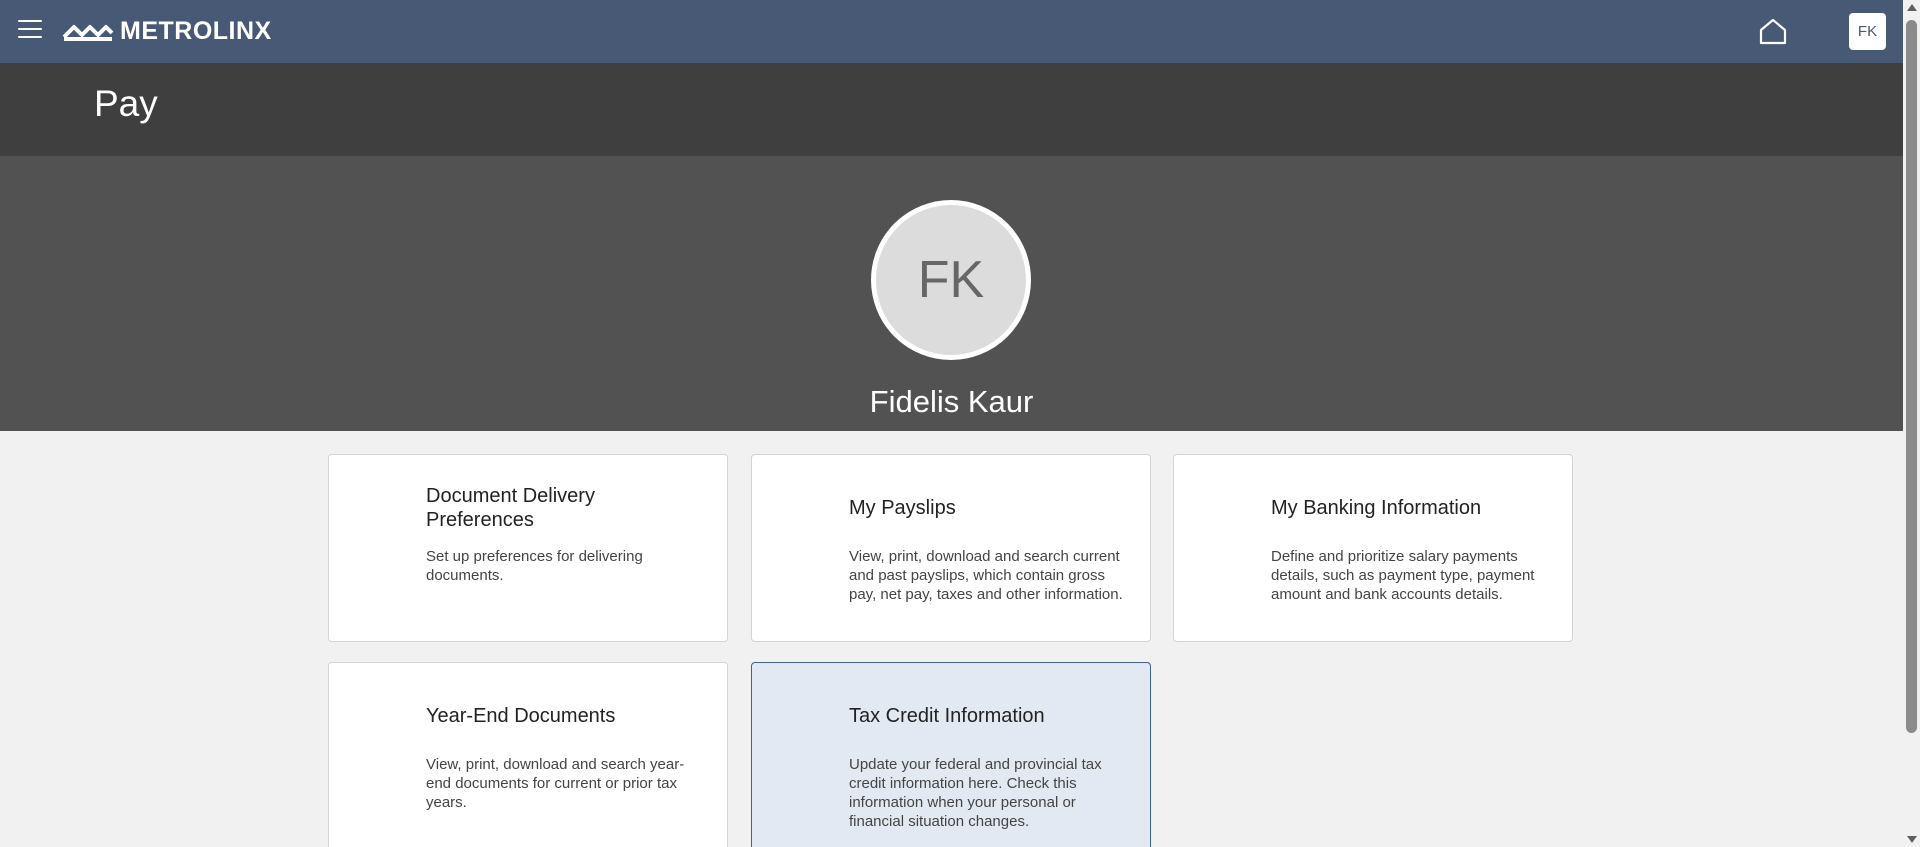 Image resolution: width=1920 pixels, height=847 pixels. Describe the element at coordinates (510, 508) in the screenshot. I see `card-title: Document Delivery Preferences` at that location.